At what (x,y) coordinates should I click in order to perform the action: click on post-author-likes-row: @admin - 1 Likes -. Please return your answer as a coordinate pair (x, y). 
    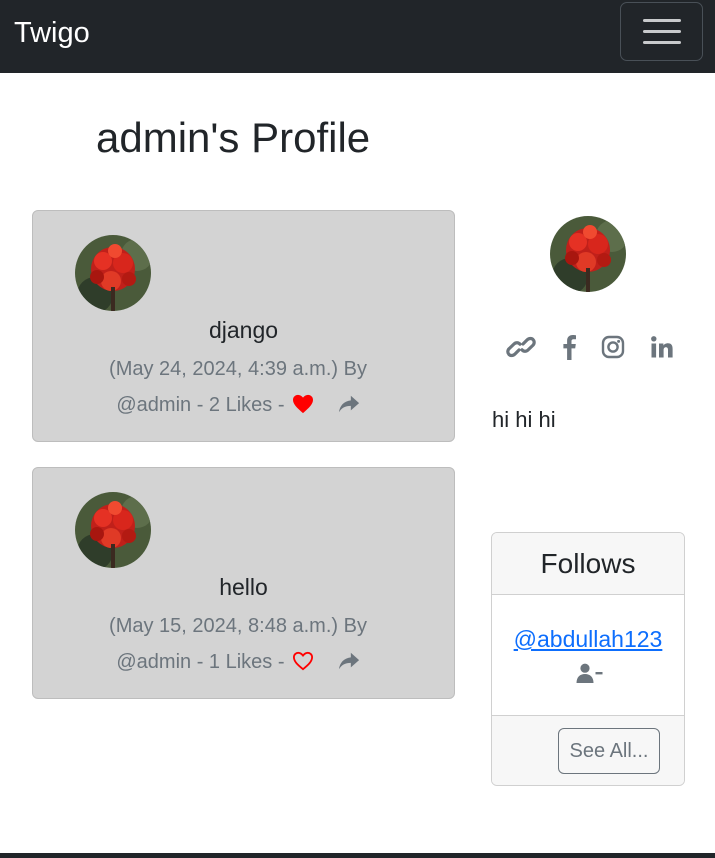
    Looking at the image, I should click on (238, 663).